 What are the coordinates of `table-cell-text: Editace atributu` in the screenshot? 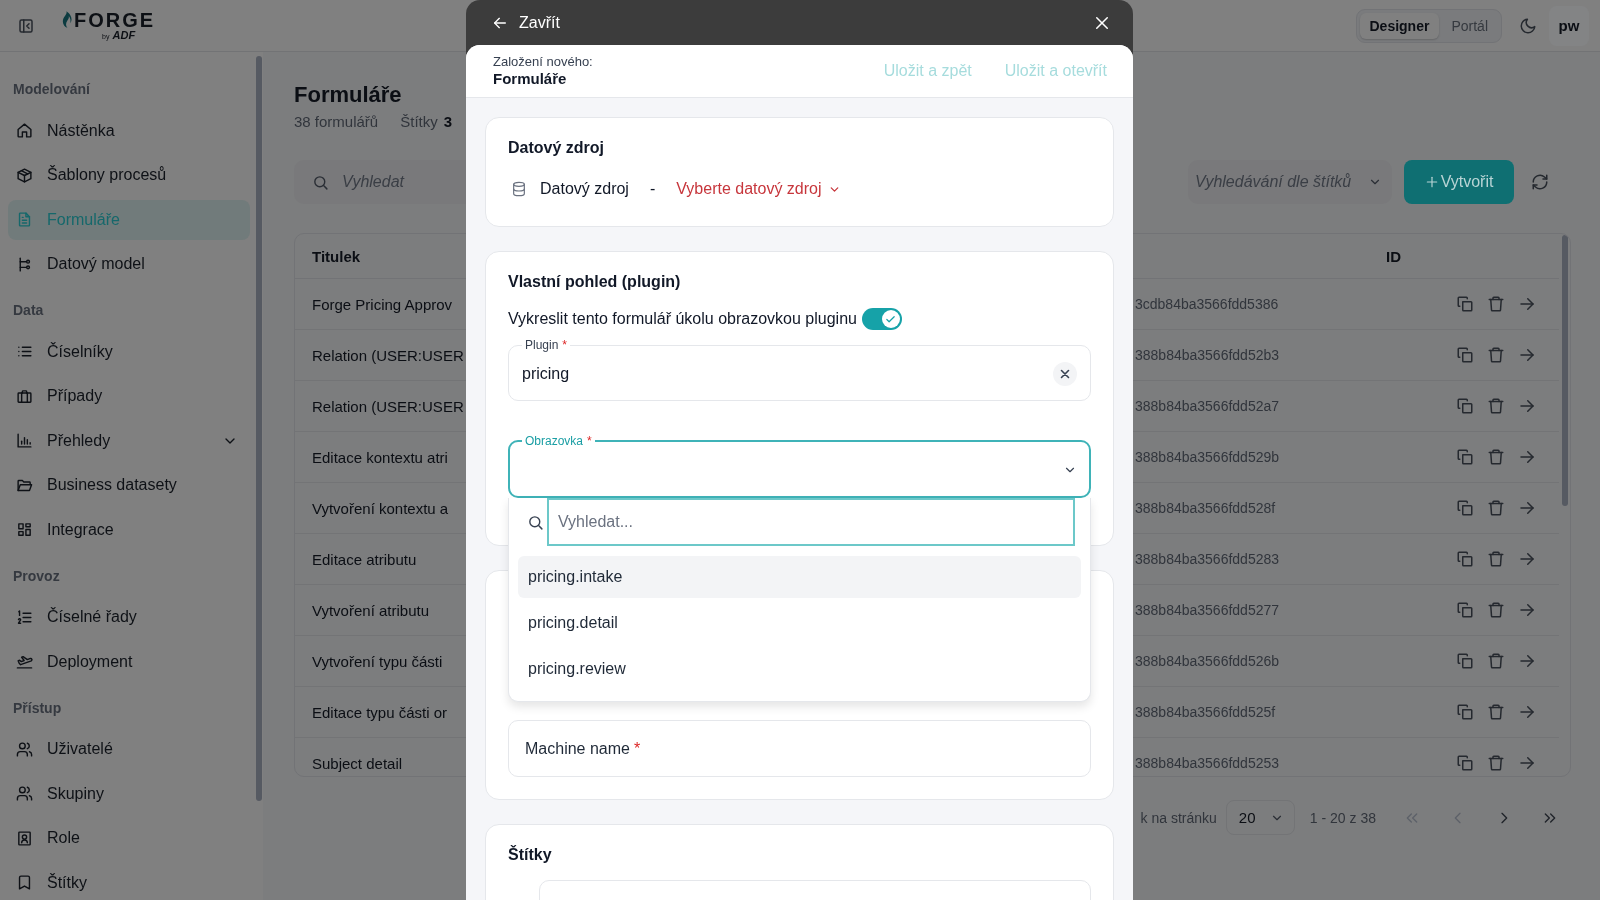 It's located at (365, 559).